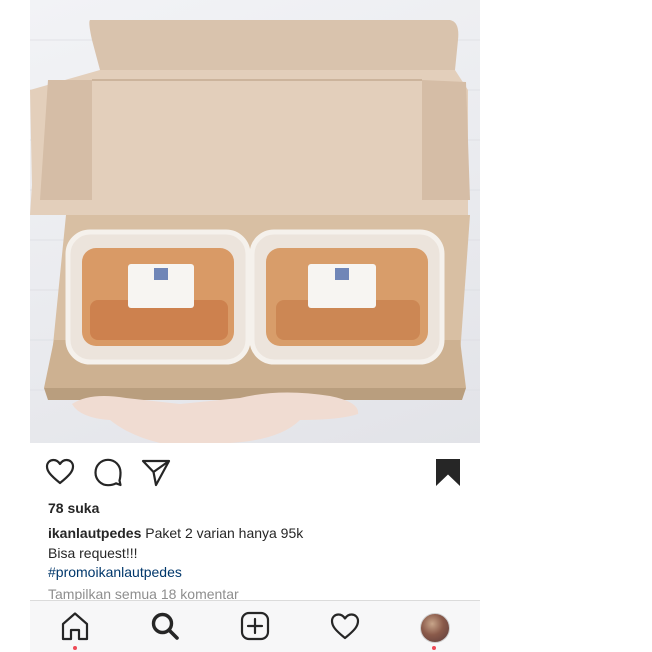  What do you see at coordinates (94, 533) in the screenshot?
I see `caption-username: ikanlautpedes` at bounding box center [94, 533].